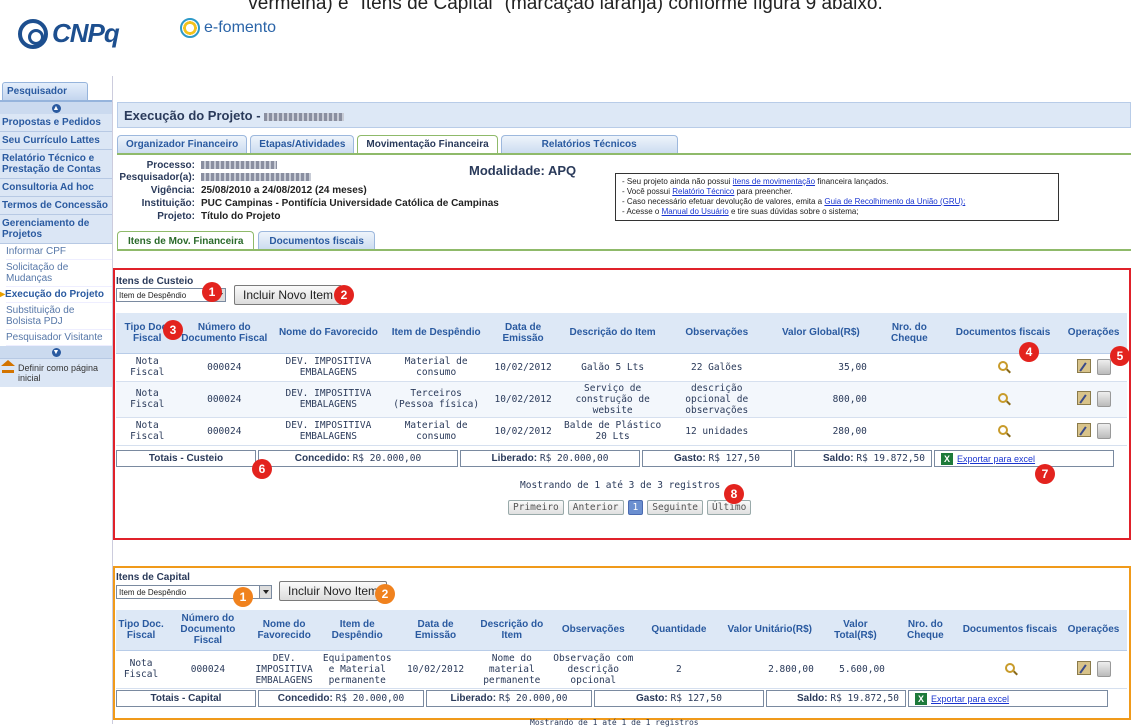 This screenshot has height=727, width=1131. Describe the element at coordinates (59, 338) in the screenshot. I see `sidebar-sub-visitante: Pesquisador Visitante` at that location.